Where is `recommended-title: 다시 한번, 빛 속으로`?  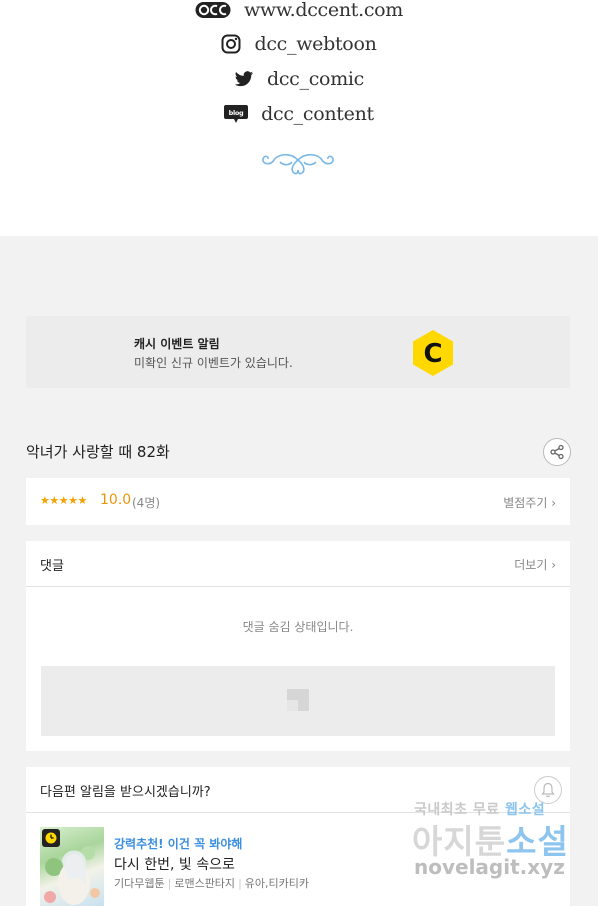
recommended-title: 다시 한번, 빛 속으로 is located at coordinates (174, 864).